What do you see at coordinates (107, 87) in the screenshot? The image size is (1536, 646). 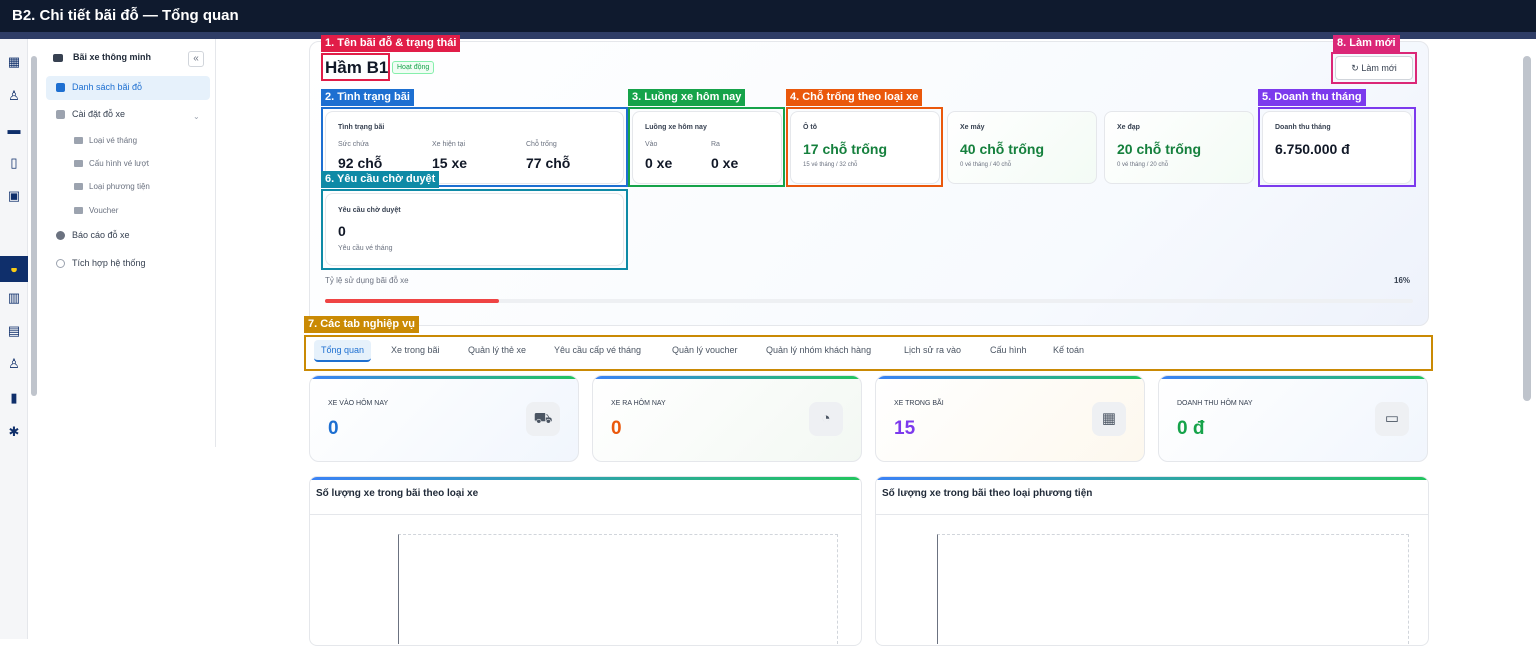 I see `sidebar-item-label: Danh sách bãi đỗ` at bounding box center [107, 87].